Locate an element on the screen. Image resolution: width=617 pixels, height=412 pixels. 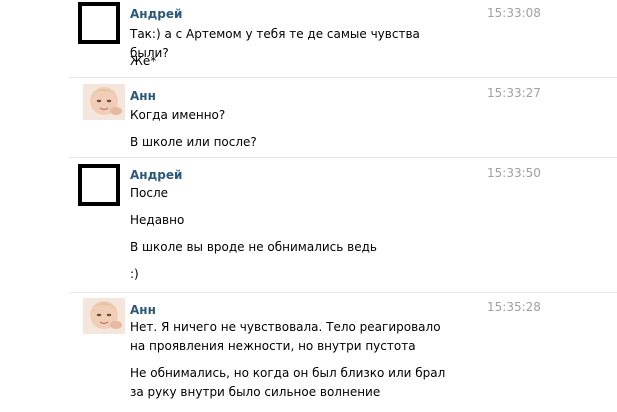
message-text: Же* is located at coordinates (143, 61).